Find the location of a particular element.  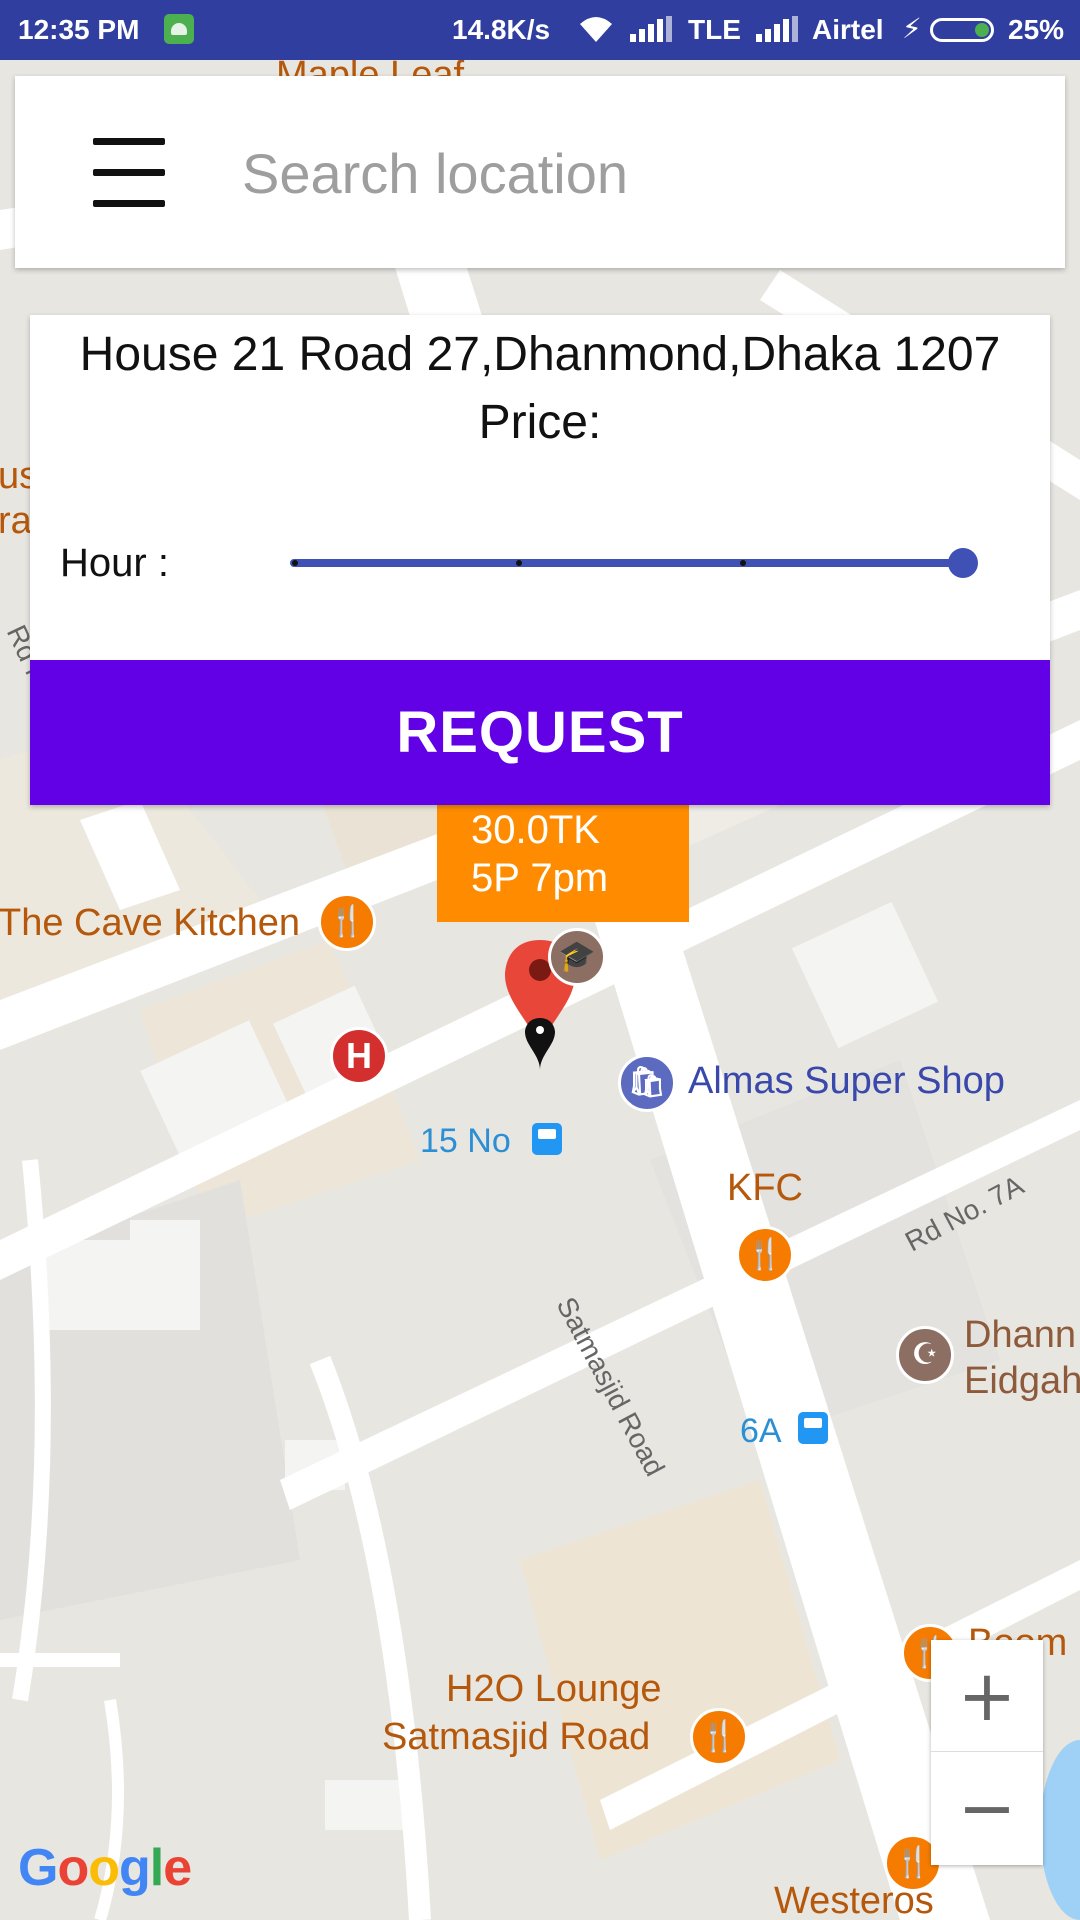

status-bar: 12:35 PM 14.8K/s TLE Airtel ⚡ 25% is located at coordinates (540, 30).